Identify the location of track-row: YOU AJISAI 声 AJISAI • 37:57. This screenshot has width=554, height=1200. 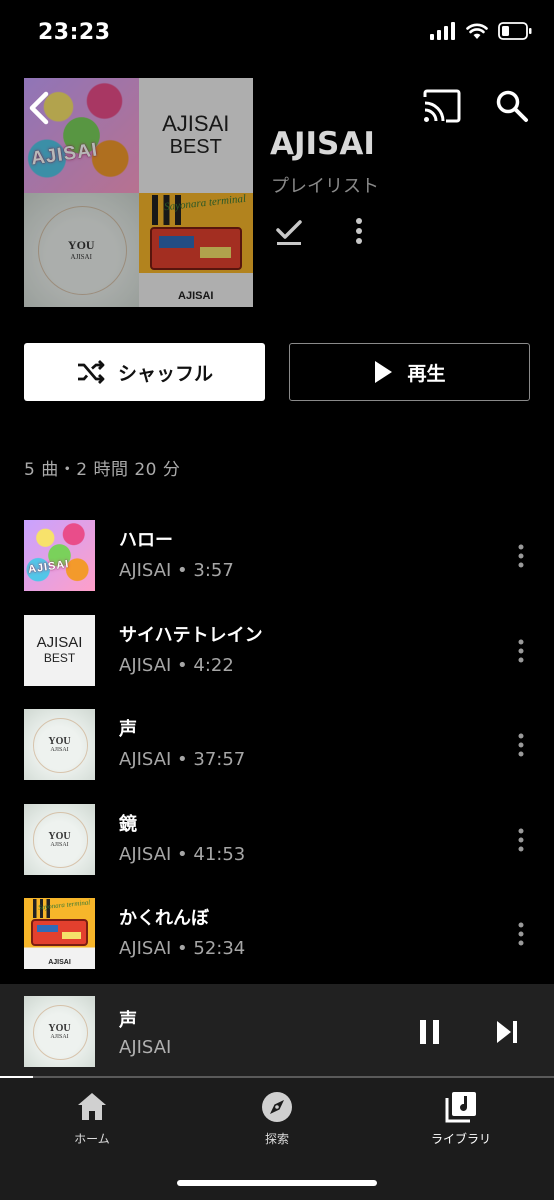
(277, 745).